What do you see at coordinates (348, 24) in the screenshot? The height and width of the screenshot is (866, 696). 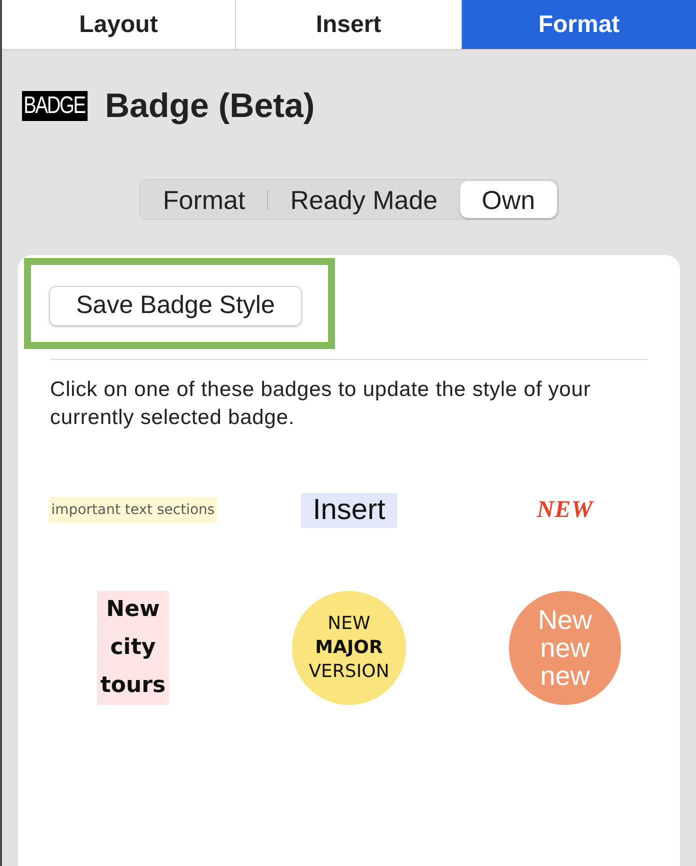 I see `tab: Insert` at bounding box center [348, 24].